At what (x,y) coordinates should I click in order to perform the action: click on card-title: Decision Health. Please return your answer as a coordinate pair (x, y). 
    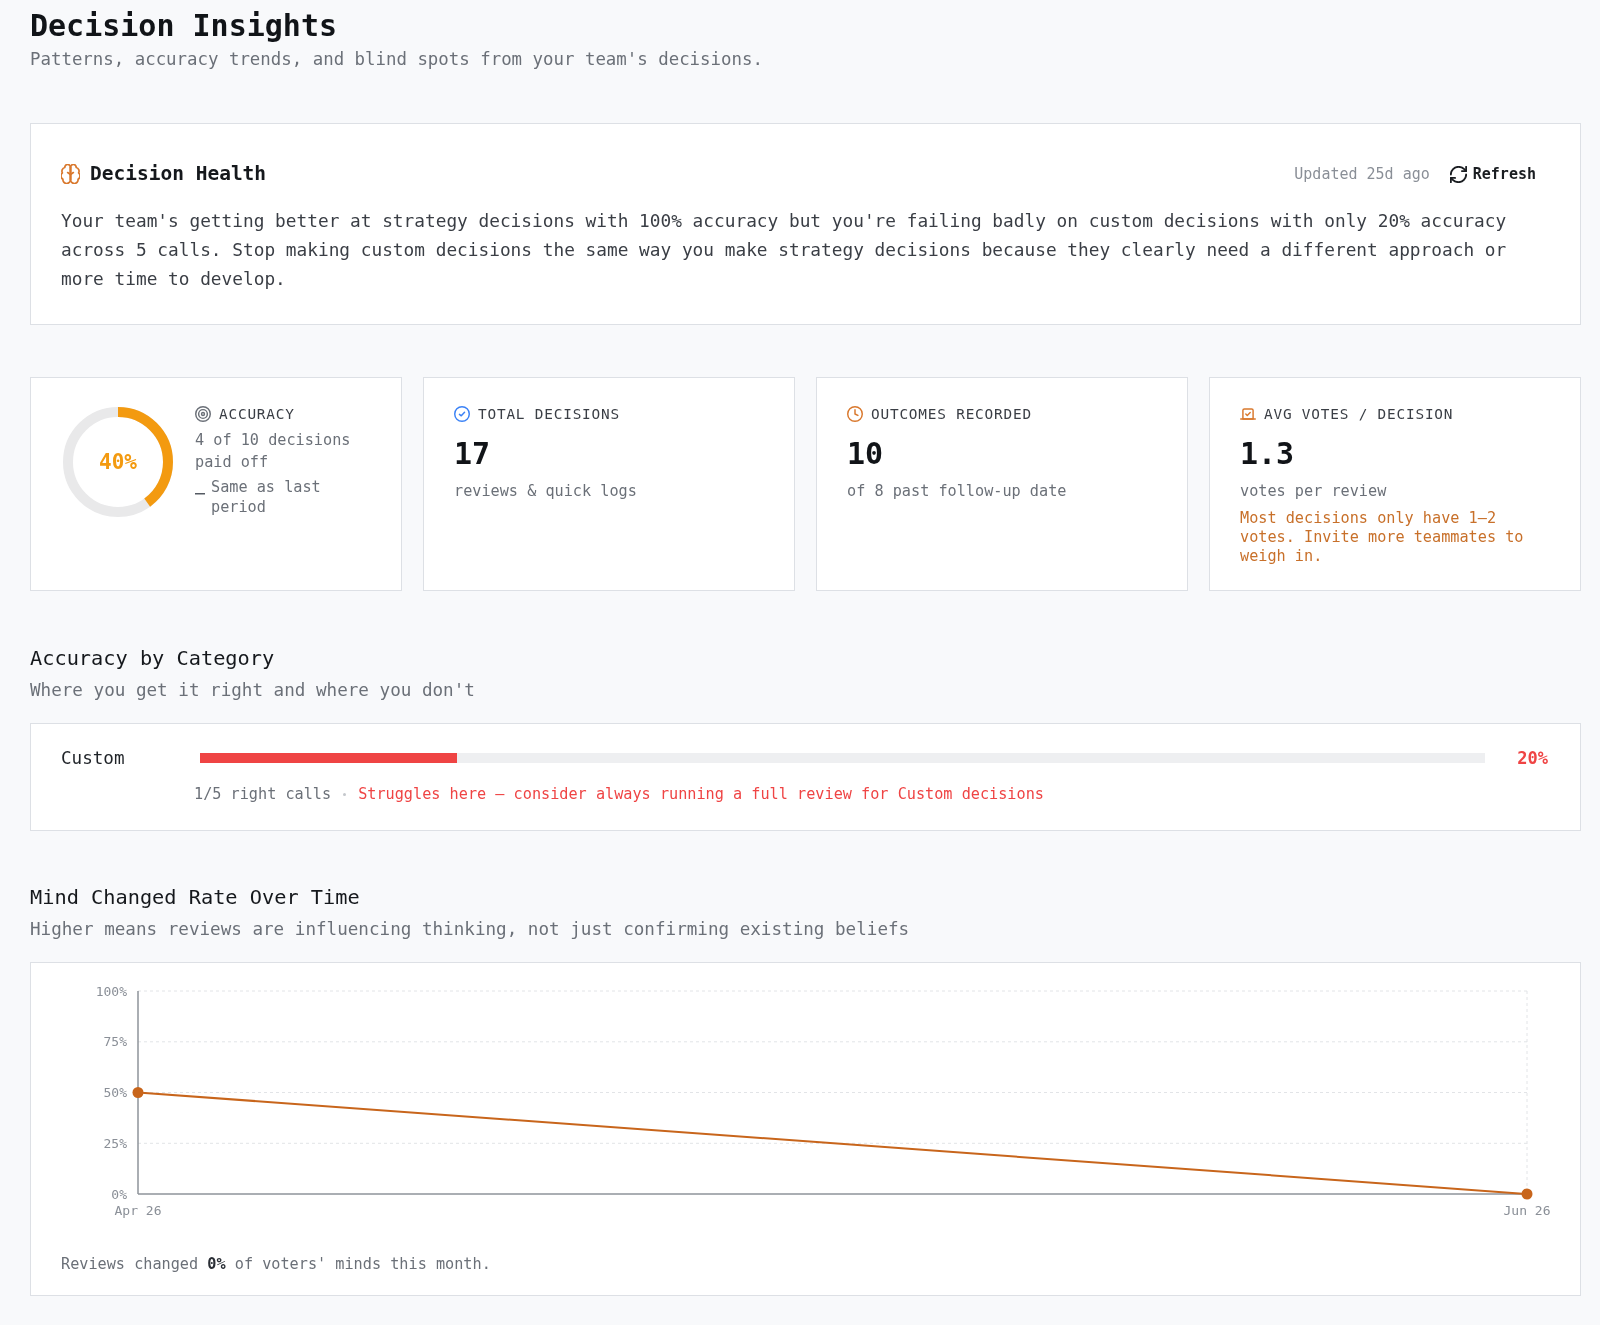
    Looking at the image, I should click on (178, 174).